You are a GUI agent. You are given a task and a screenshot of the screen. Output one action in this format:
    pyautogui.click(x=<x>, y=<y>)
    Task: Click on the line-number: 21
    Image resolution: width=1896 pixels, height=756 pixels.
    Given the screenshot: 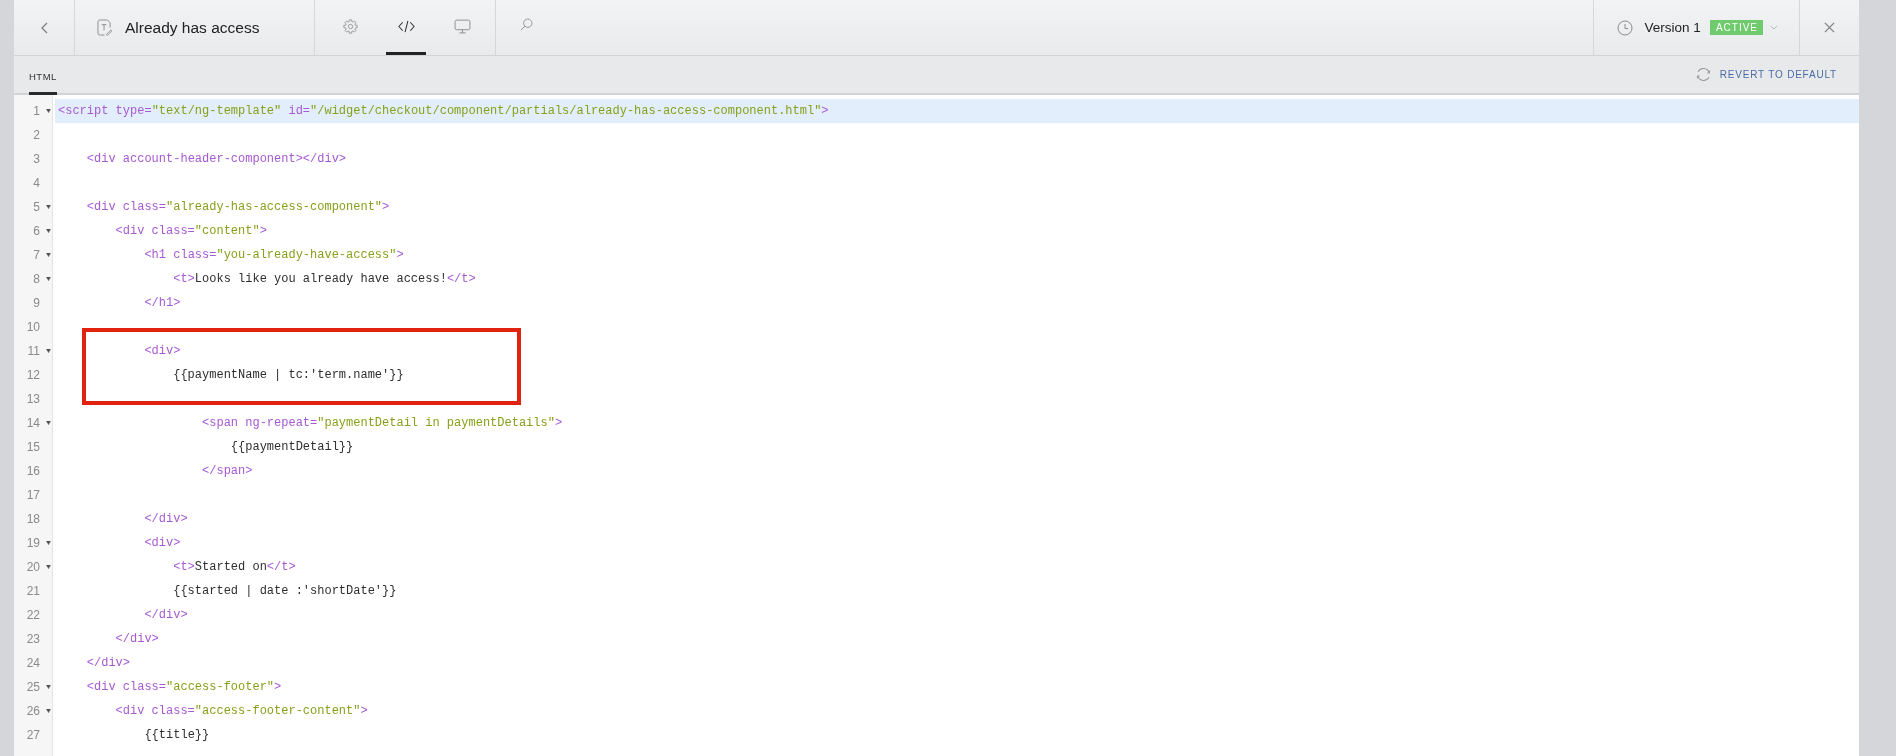 What is the action you would take?
    pyautogui.click(x=32, y=591)
    